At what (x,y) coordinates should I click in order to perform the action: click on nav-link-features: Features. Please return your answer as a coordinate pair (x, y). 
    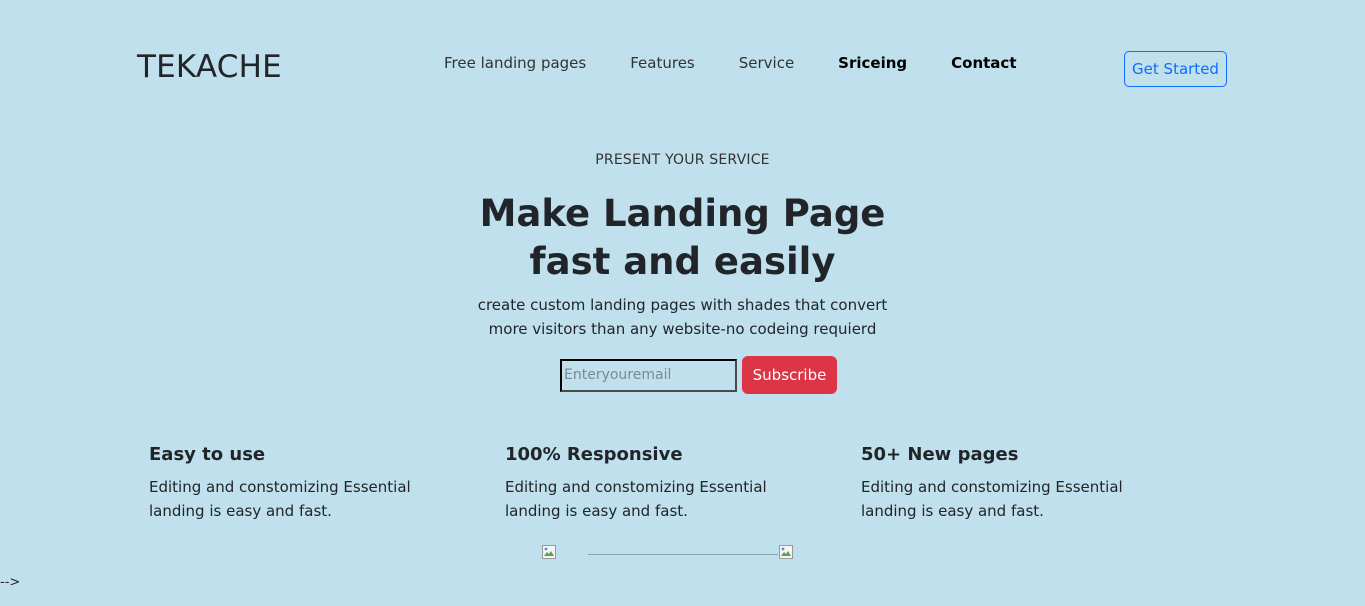
    Looking at the image, I should click on (662, 63).